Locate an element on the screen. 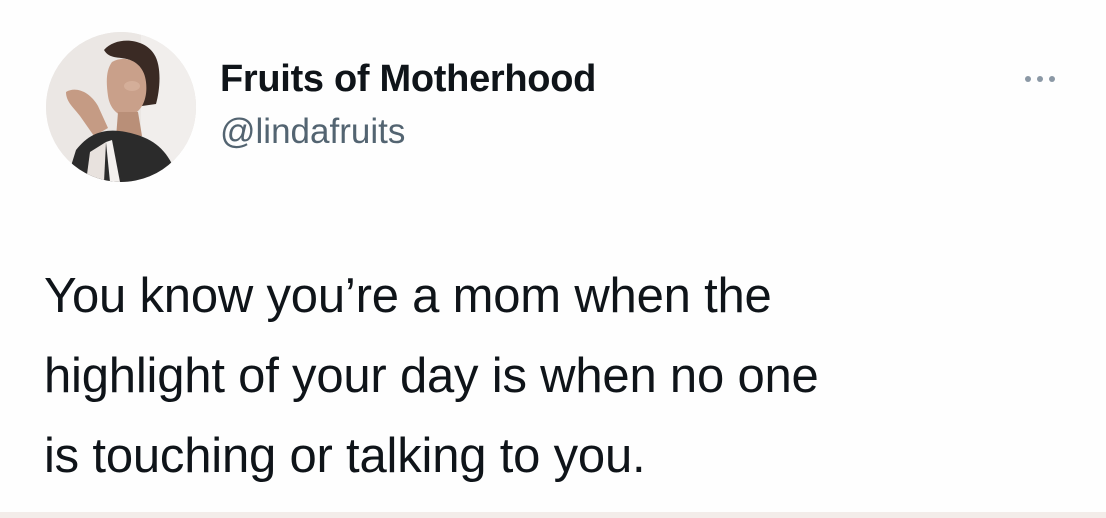 Image resolution: width=1106 pixels, height=518 pixels. more-horizontal-icon is located at coordinates (1040, 79).